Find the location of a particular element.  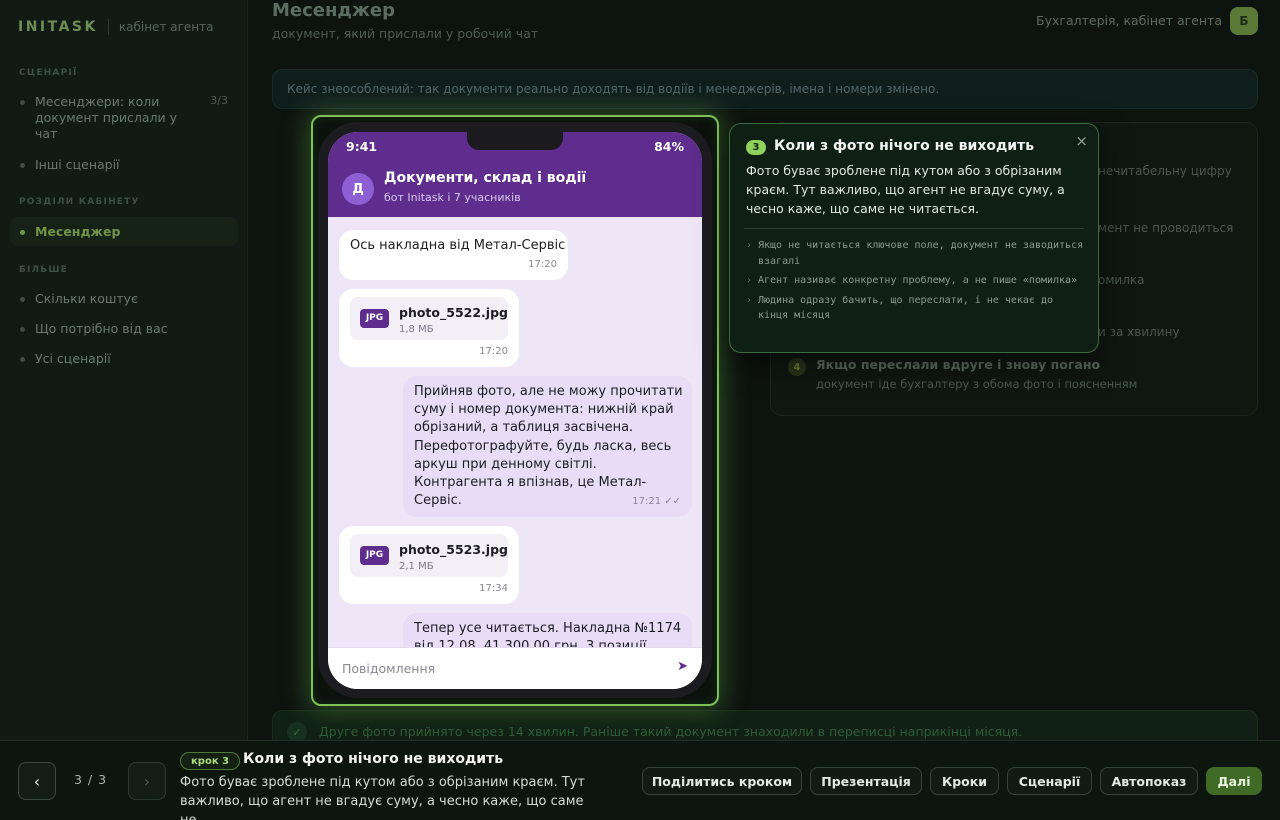

prev-step-button: ‹ is located at coordinates (37, 781).